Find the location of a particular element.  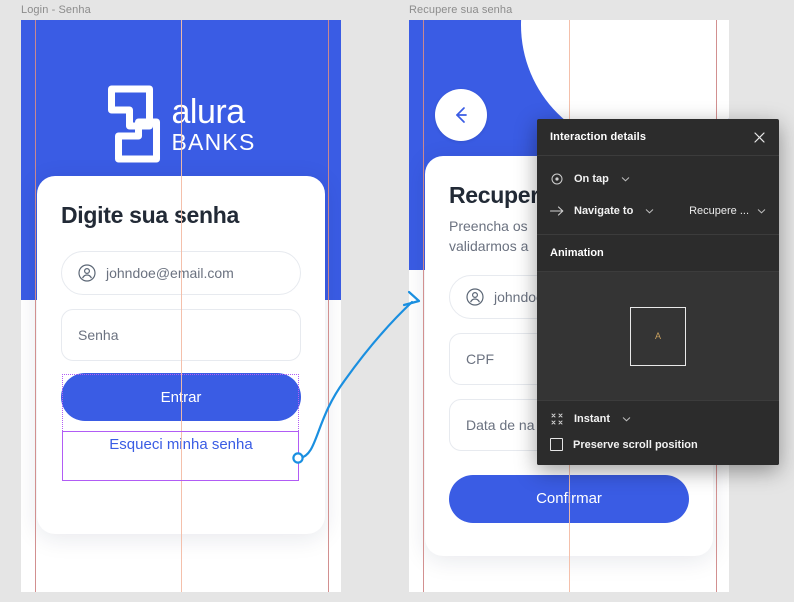

alura-logo-mark is located at coordinates (134, 124).